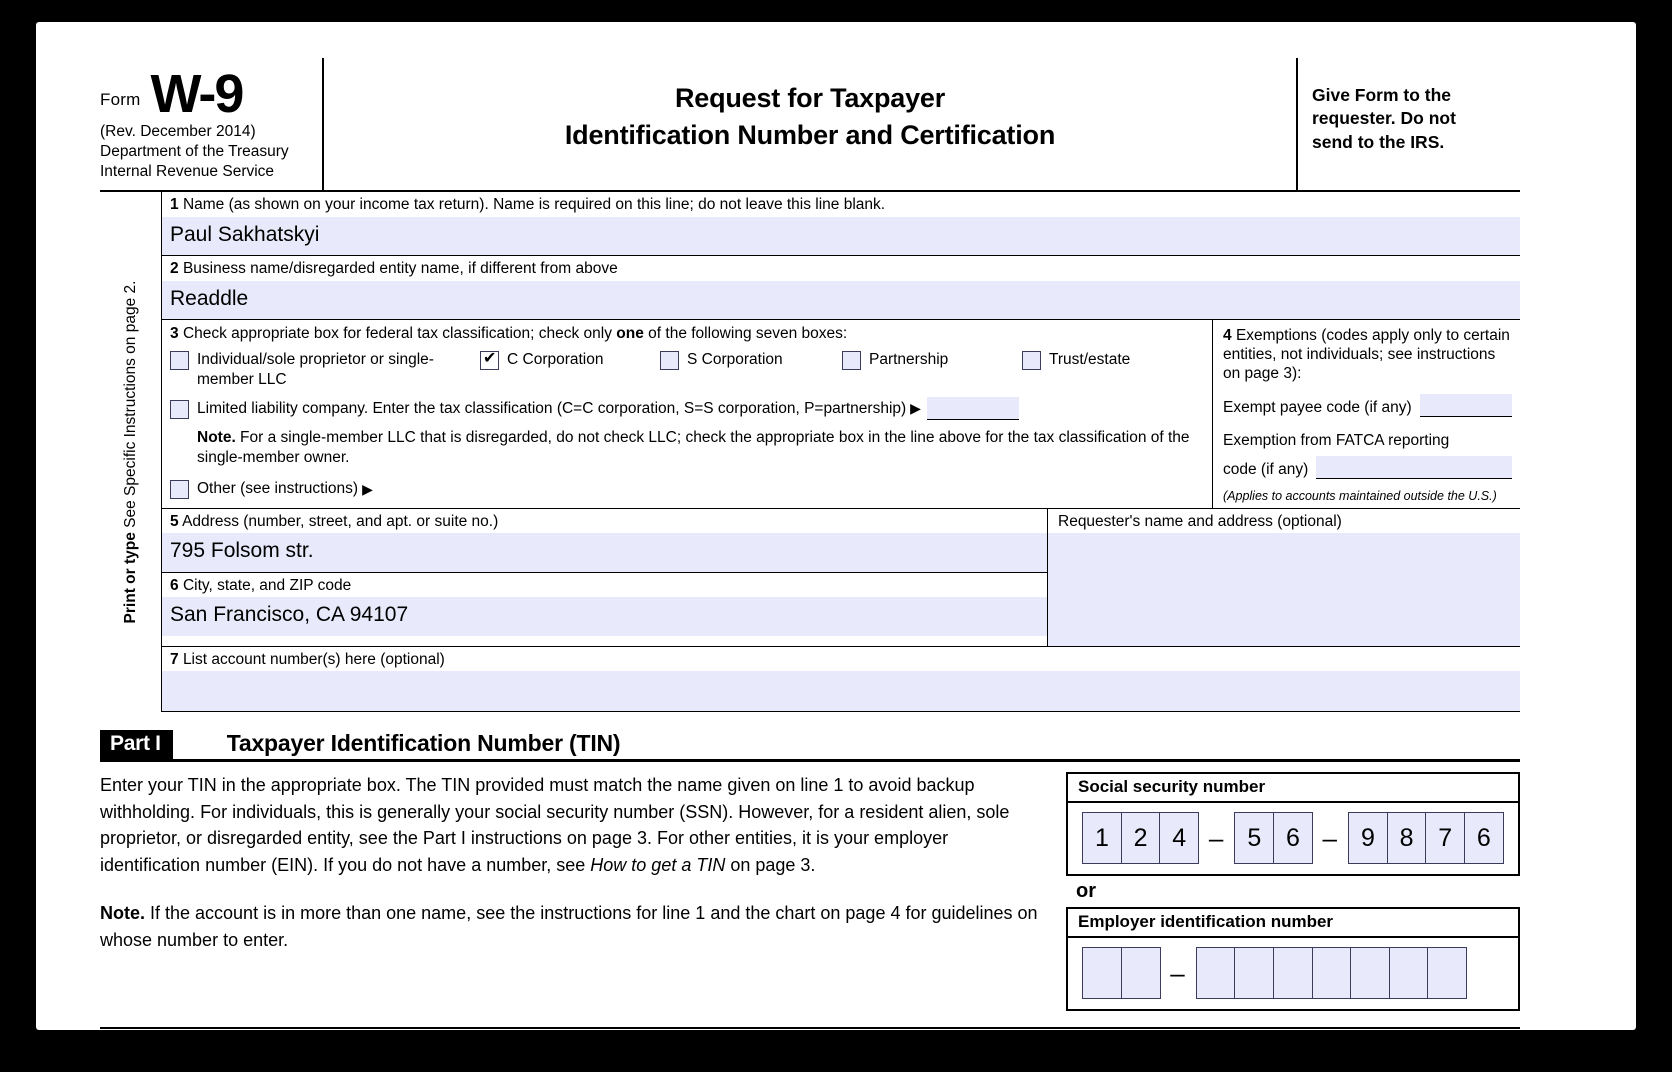 Image resolution: width=1672 pixels, height=1072 pixels. I want to click on employer-identification-number-box: Employer identification number –, so click(1293, 959).